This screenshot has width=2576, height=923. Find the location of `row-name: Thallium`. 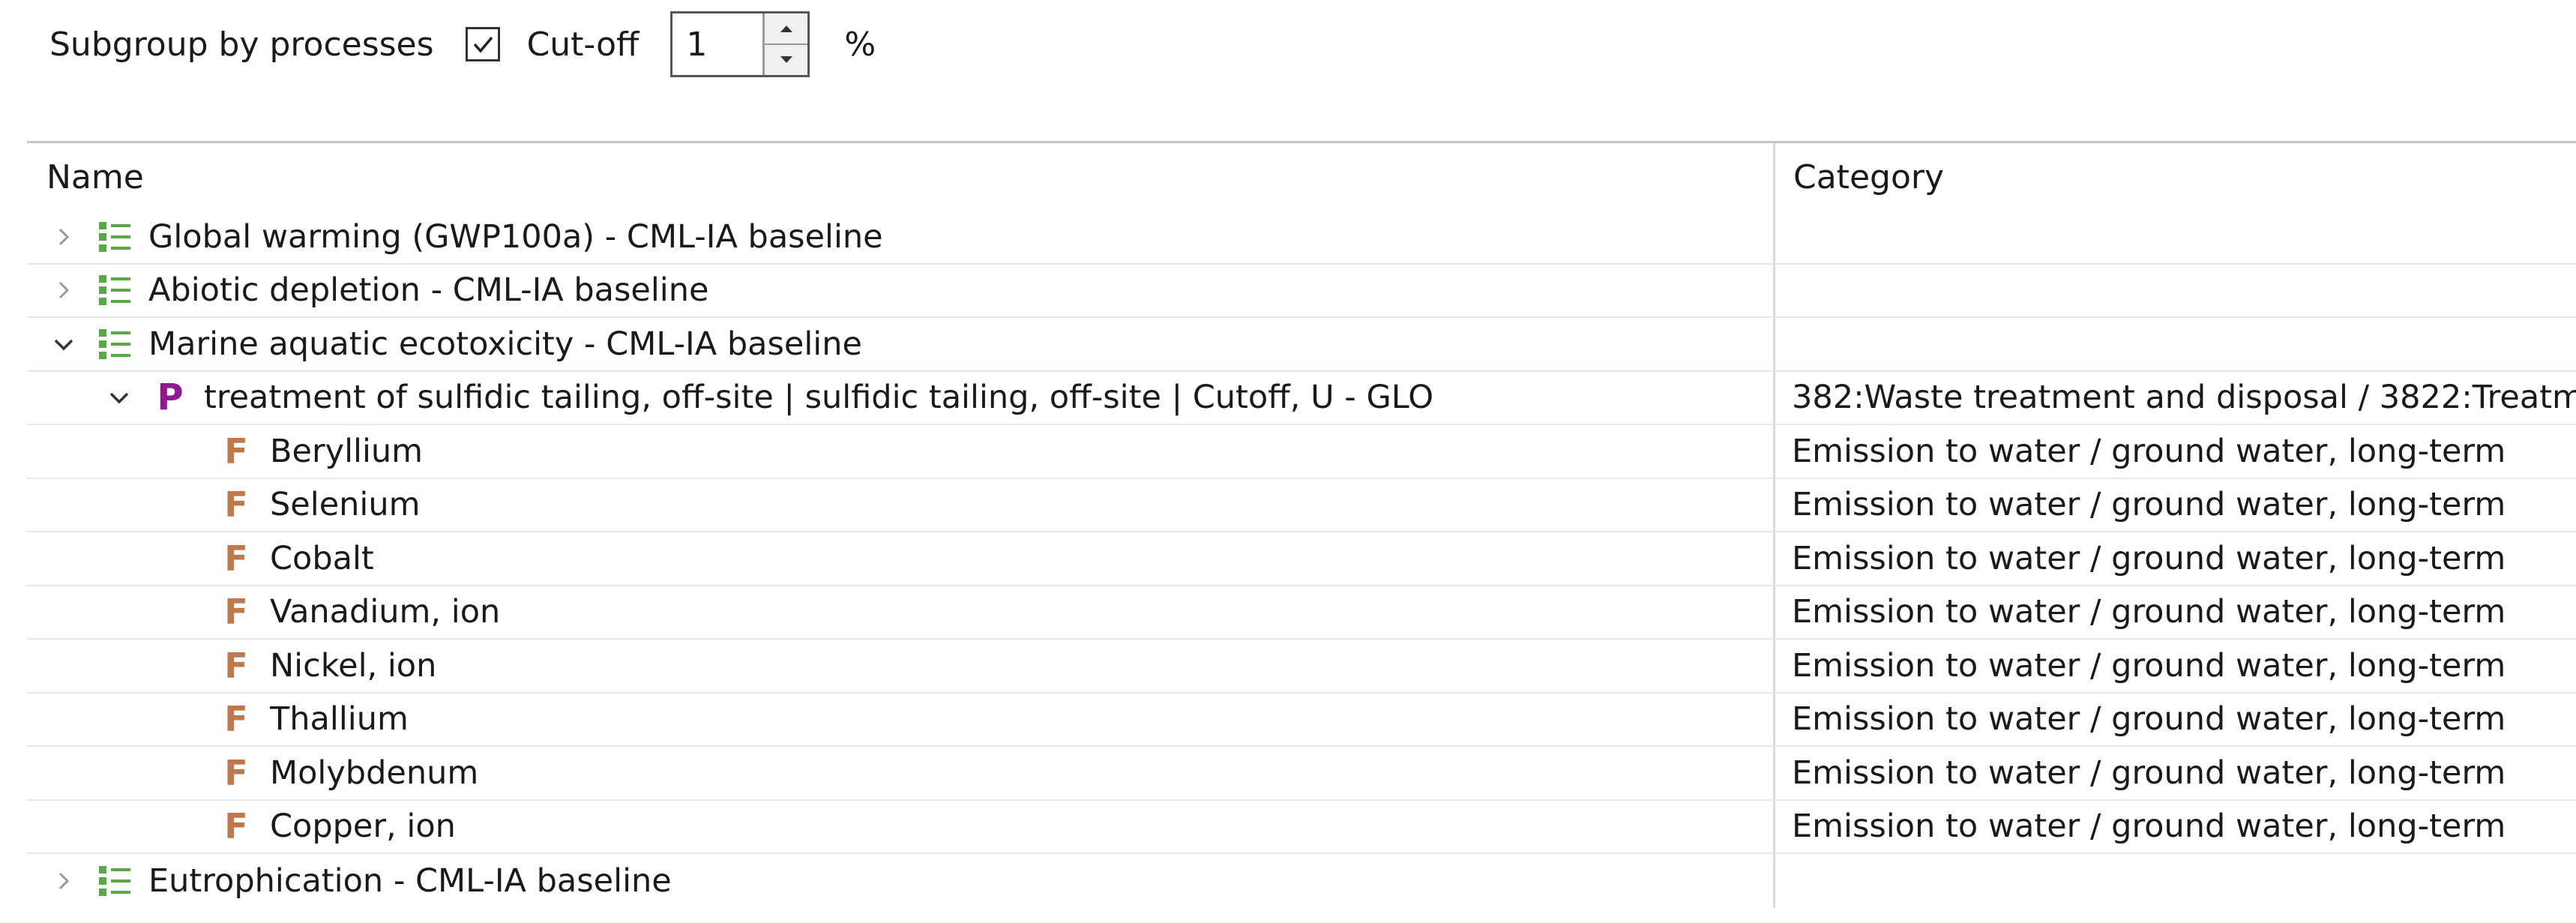

row-name: Thallium is located at coordinates (339, 719).